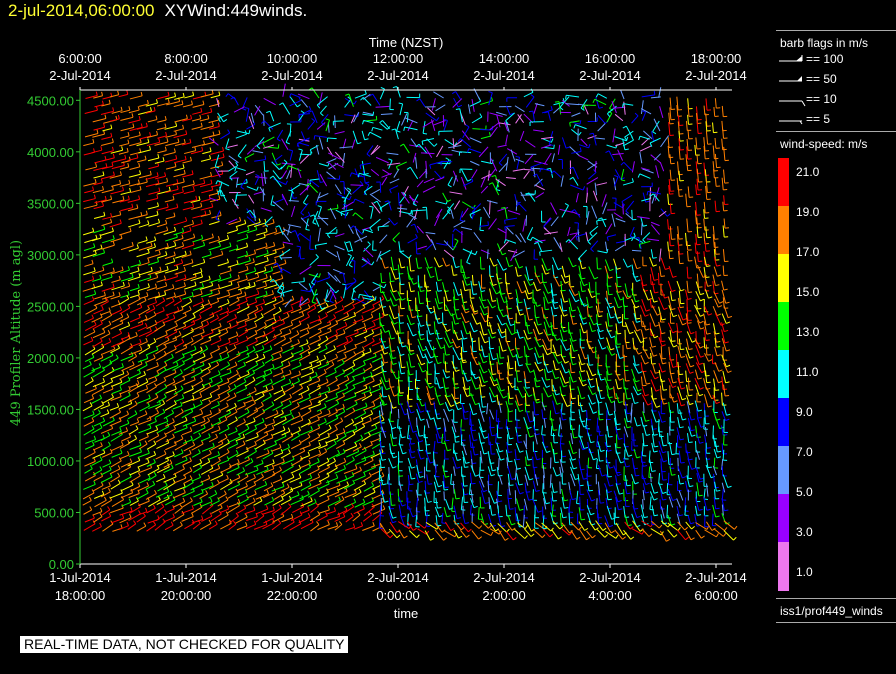 Image resolution: width=896 pixels, height=674 pixels. What do you see at coordinates (790, 79) in the screenshot?
I see `barb-50-icon` at bounding box center [790, 79].